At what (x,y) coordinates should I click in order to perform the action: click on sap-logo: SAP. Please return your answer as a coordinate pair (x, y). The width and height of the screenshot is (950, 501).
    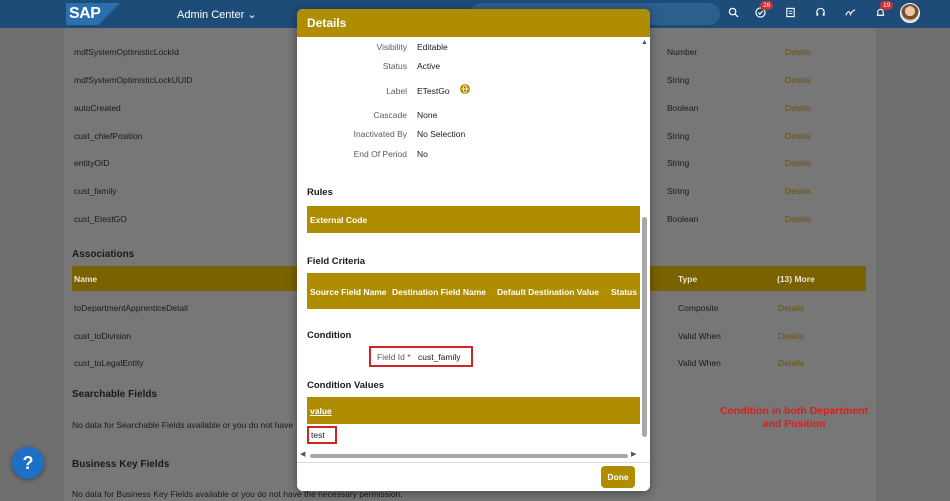
    Looking at the image, I should click on (93, 14).